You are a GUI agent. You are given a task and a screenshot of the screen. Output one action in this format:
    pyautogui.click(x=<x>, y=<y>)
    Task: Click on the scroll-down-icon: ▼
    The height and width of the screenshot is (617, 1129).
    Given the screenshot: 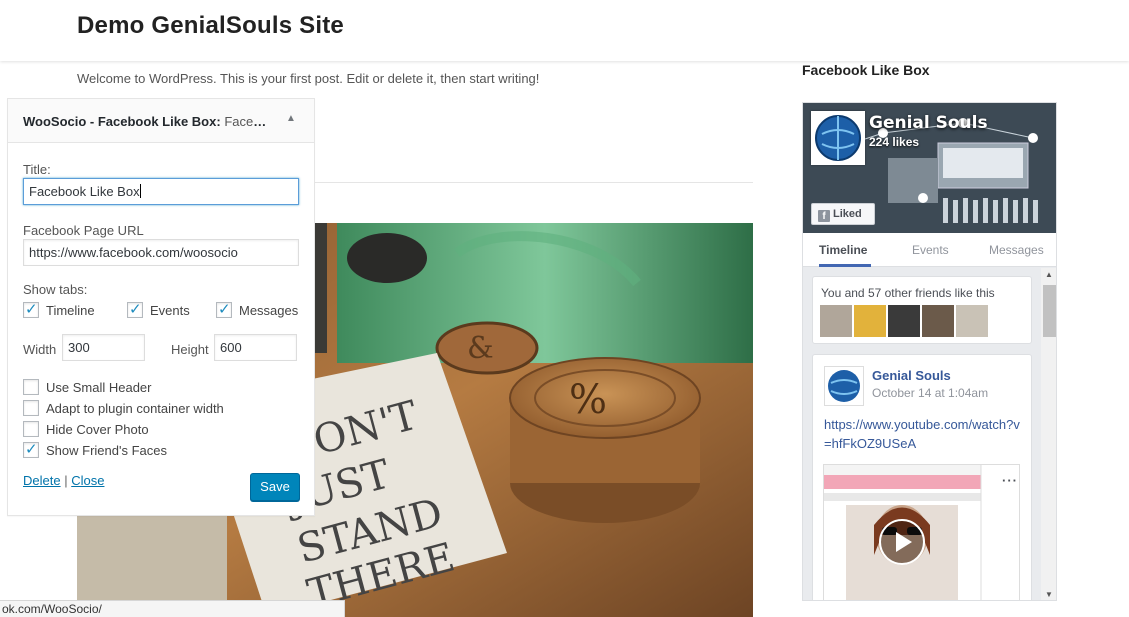 What is the action you would take?
    pyautogui.click(x=1049, y=594)
    